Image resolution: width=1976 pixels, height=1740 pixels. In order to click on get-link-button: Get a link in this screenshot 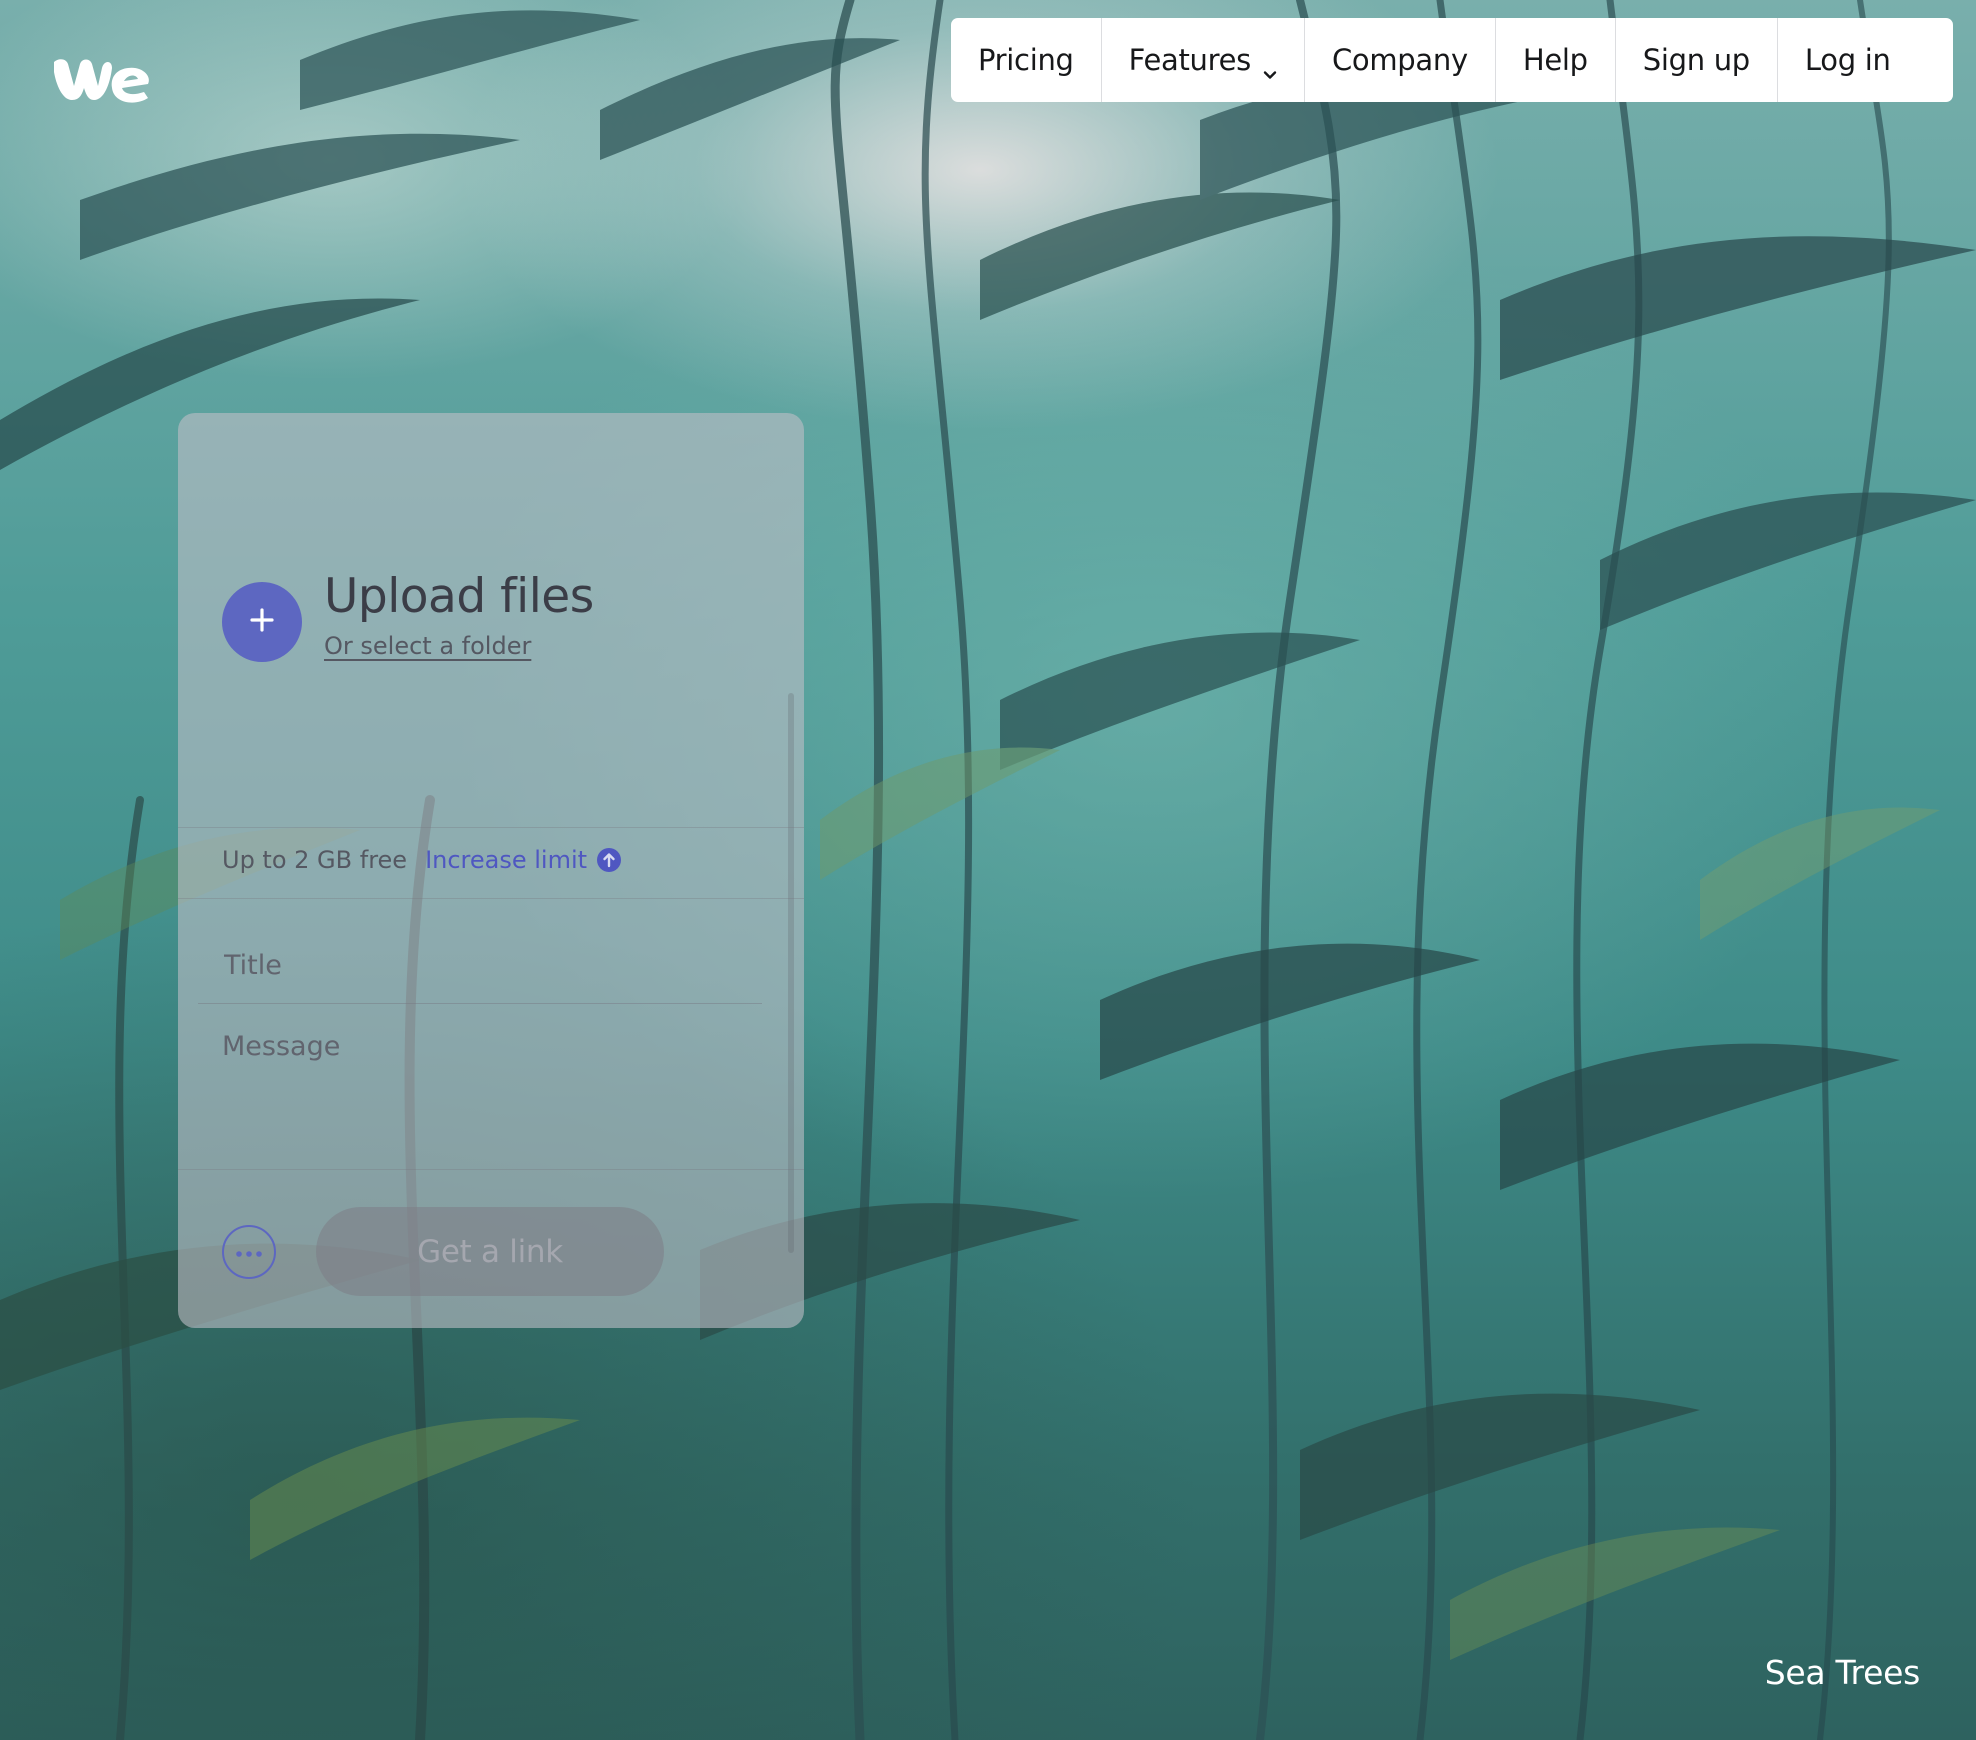, I will do `click(490, 1251)`.